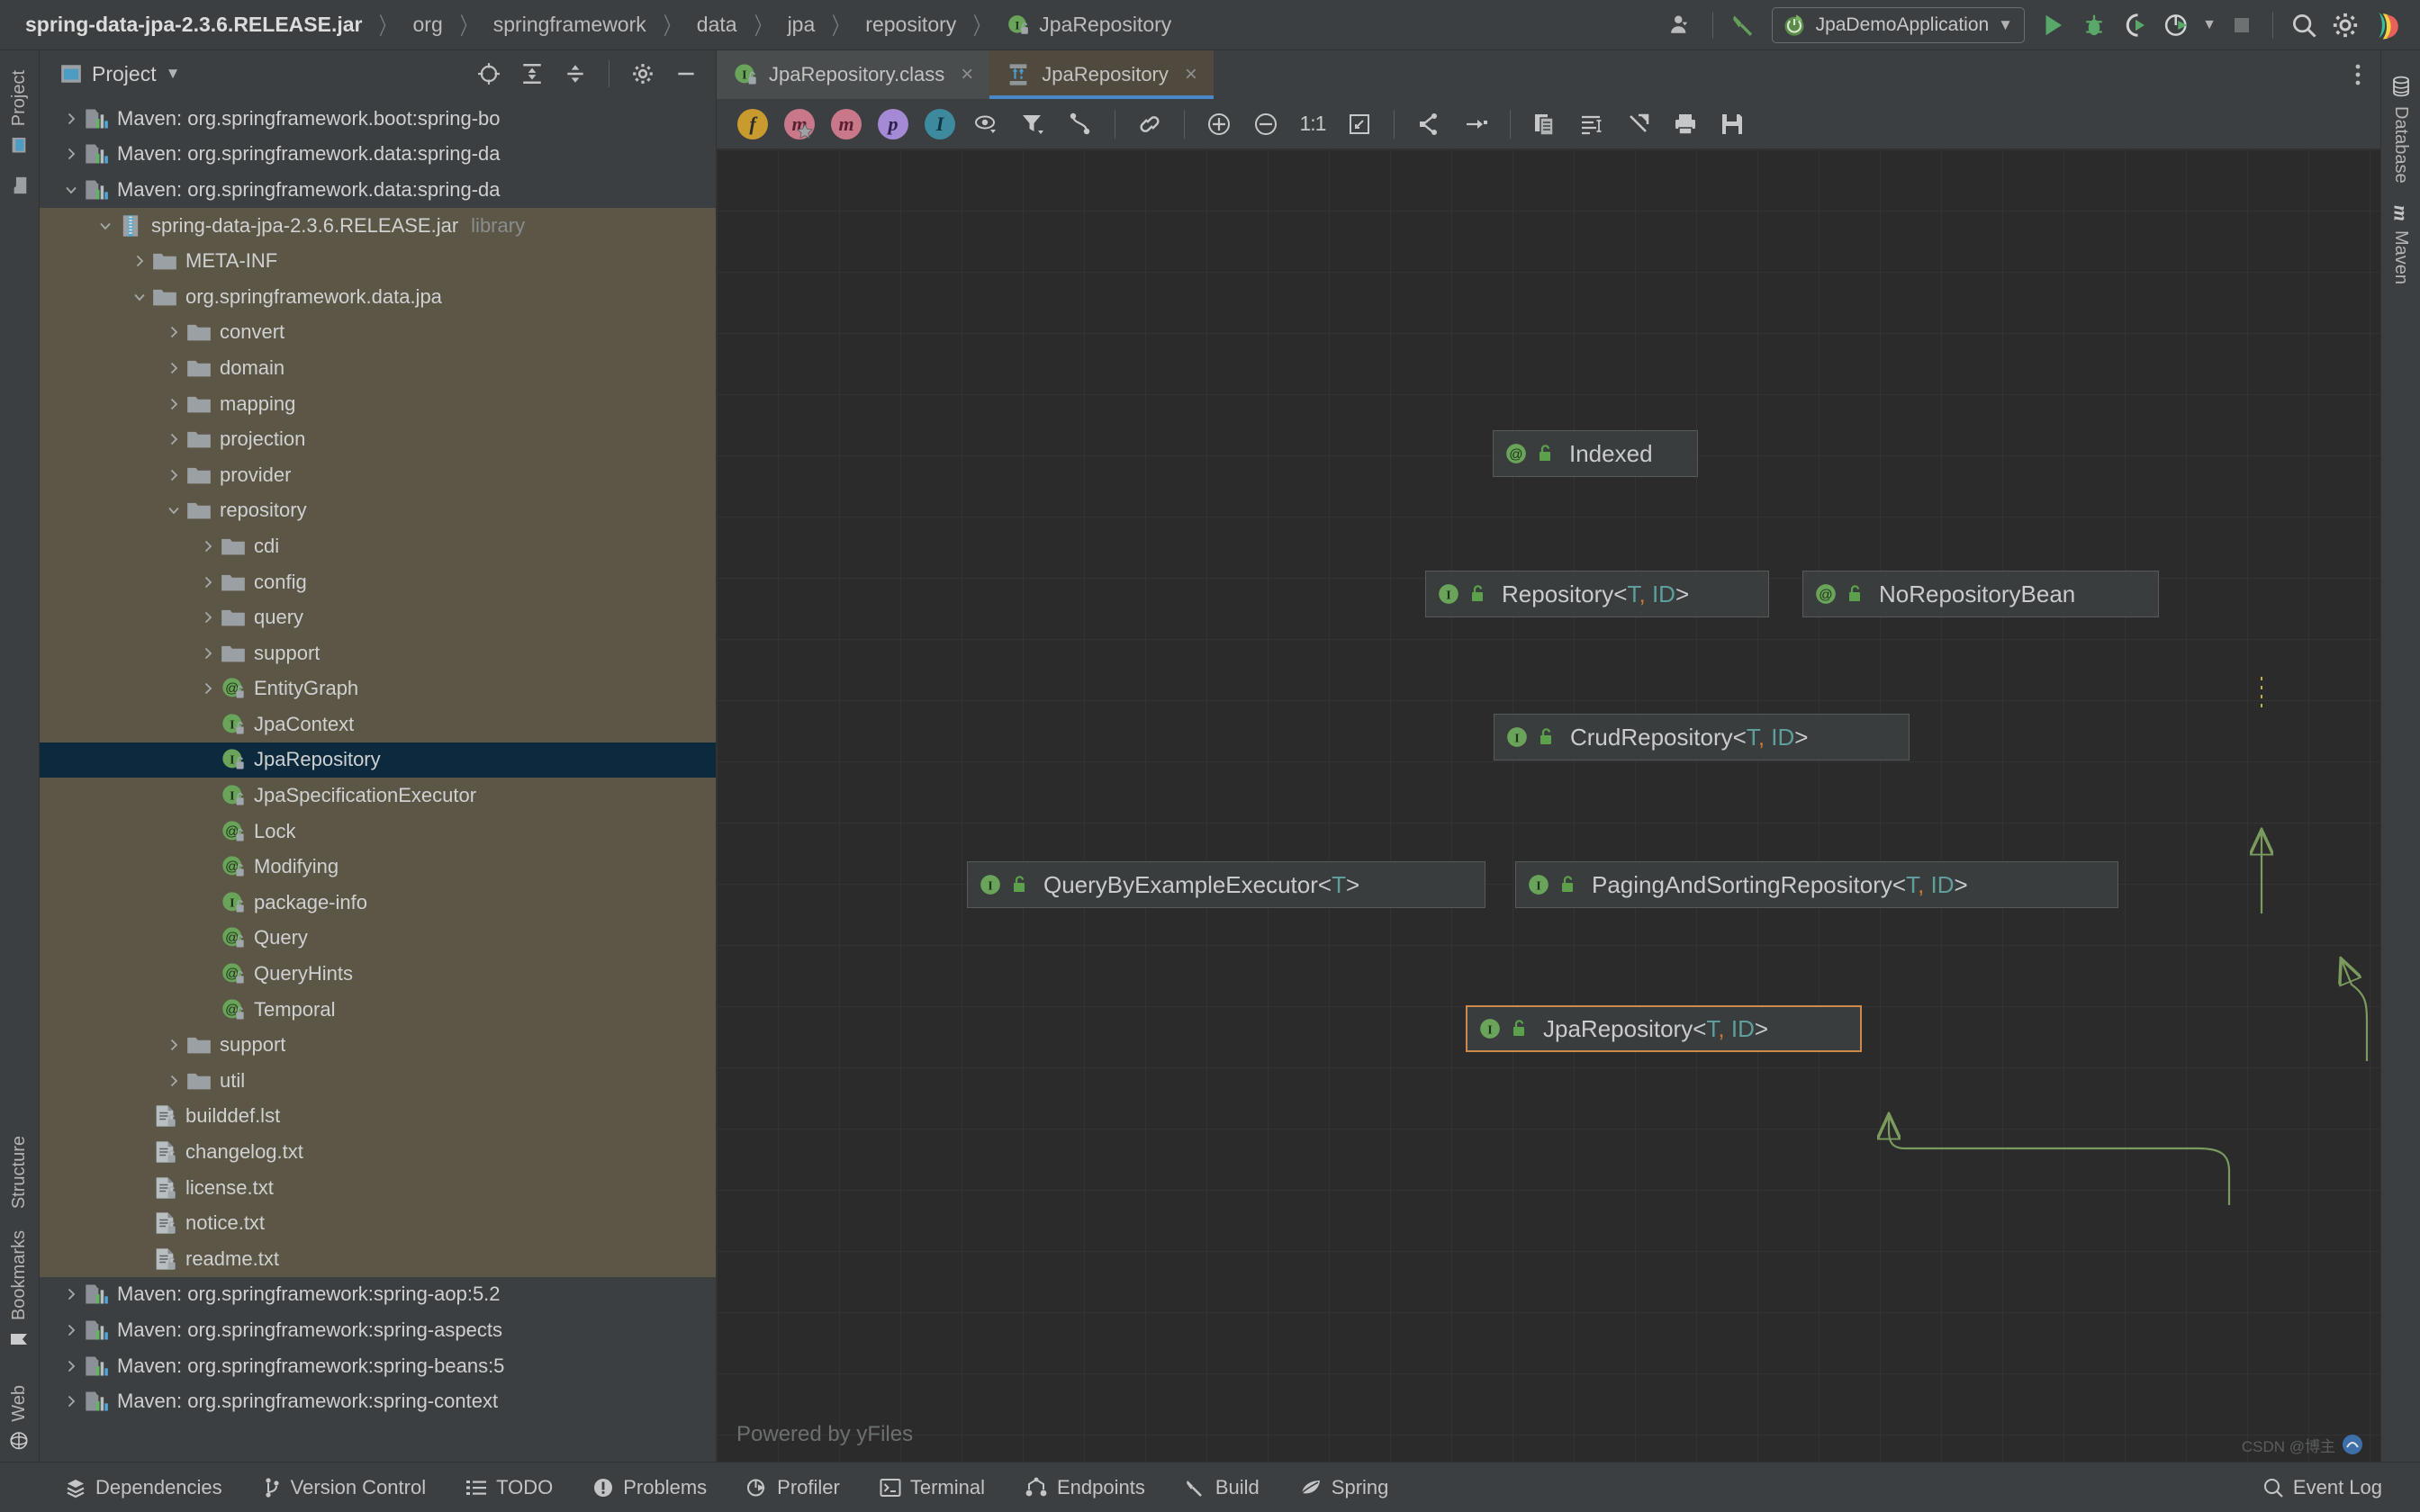  What do you see at coordinates (1681, 25) in the screenshot?
I see `account-icon` at bounding box center [1681, 25].